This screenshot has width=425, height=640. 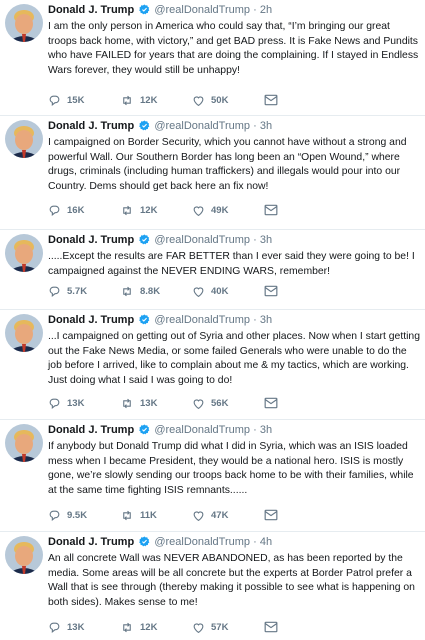 I want to click on reply-button: 16K, so click(x=84, y=210).